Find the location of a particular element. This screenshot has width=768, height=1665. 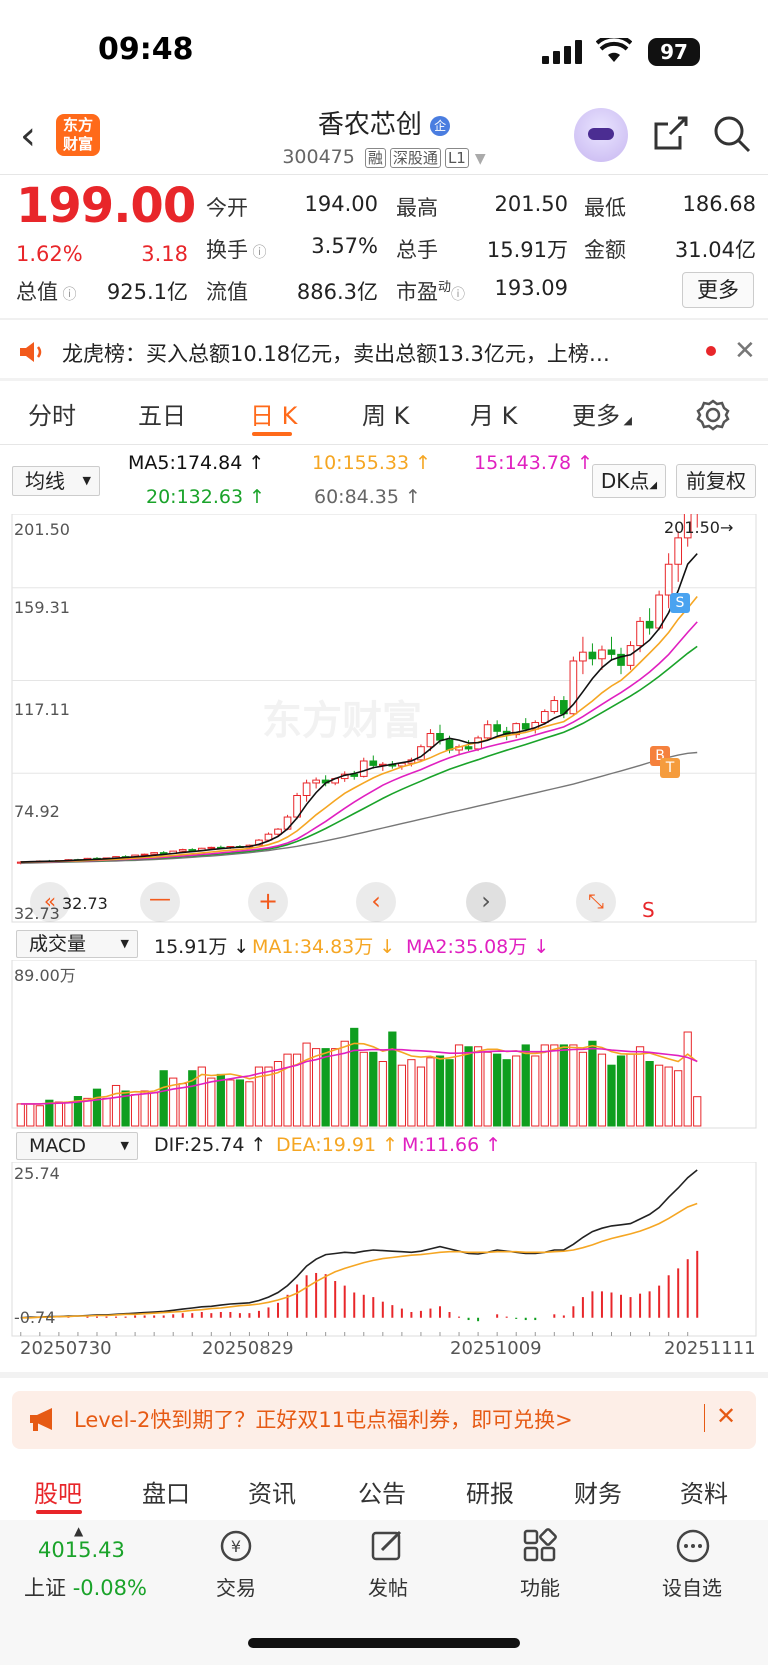

close-icon: ✕ is located at coordinates (745, 351).